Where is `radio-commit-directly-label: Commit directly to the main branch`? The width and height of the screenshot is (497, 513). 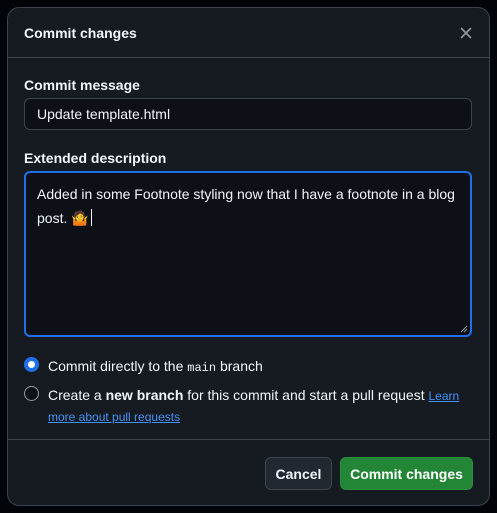 radio-commit-directly-label: Commit directly to the main branch is located at coordinates (155, 366).